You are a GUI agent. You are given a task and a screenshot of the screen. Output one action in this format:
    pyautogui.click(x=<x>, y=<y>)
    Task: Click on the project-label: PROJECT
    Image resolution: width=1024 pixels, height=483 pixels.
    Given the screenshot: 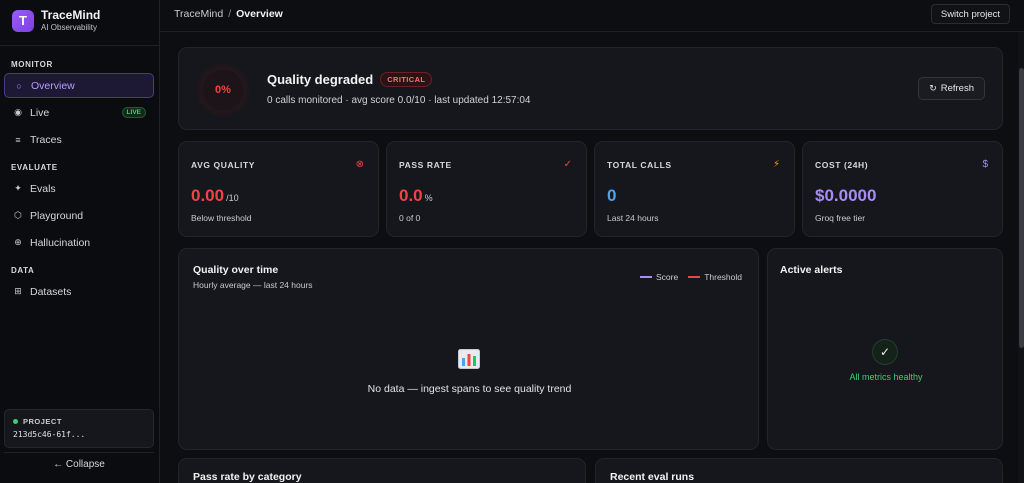 What is the action you would take?
    pyautogui.click(x=42, y=421)
    